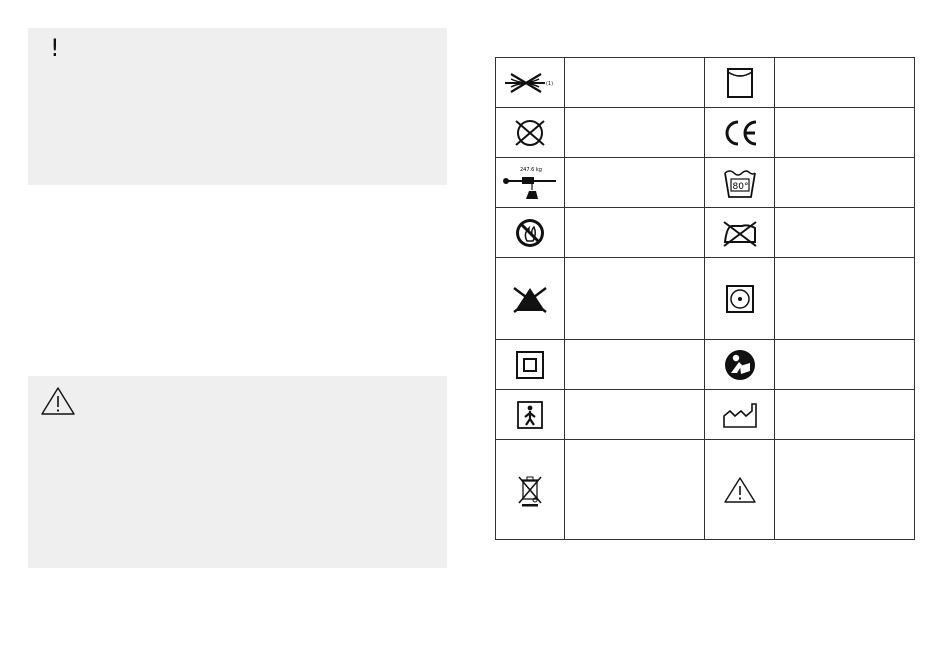 This screenshot has width=950, height=657. I want to click on double-insulated-icon, so click(530, 364).